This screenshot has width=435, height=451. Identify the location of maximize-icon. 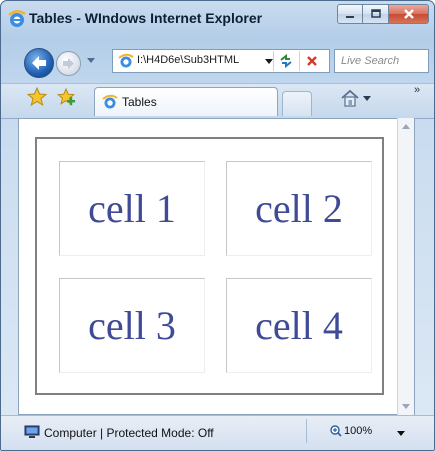
(375, 13).